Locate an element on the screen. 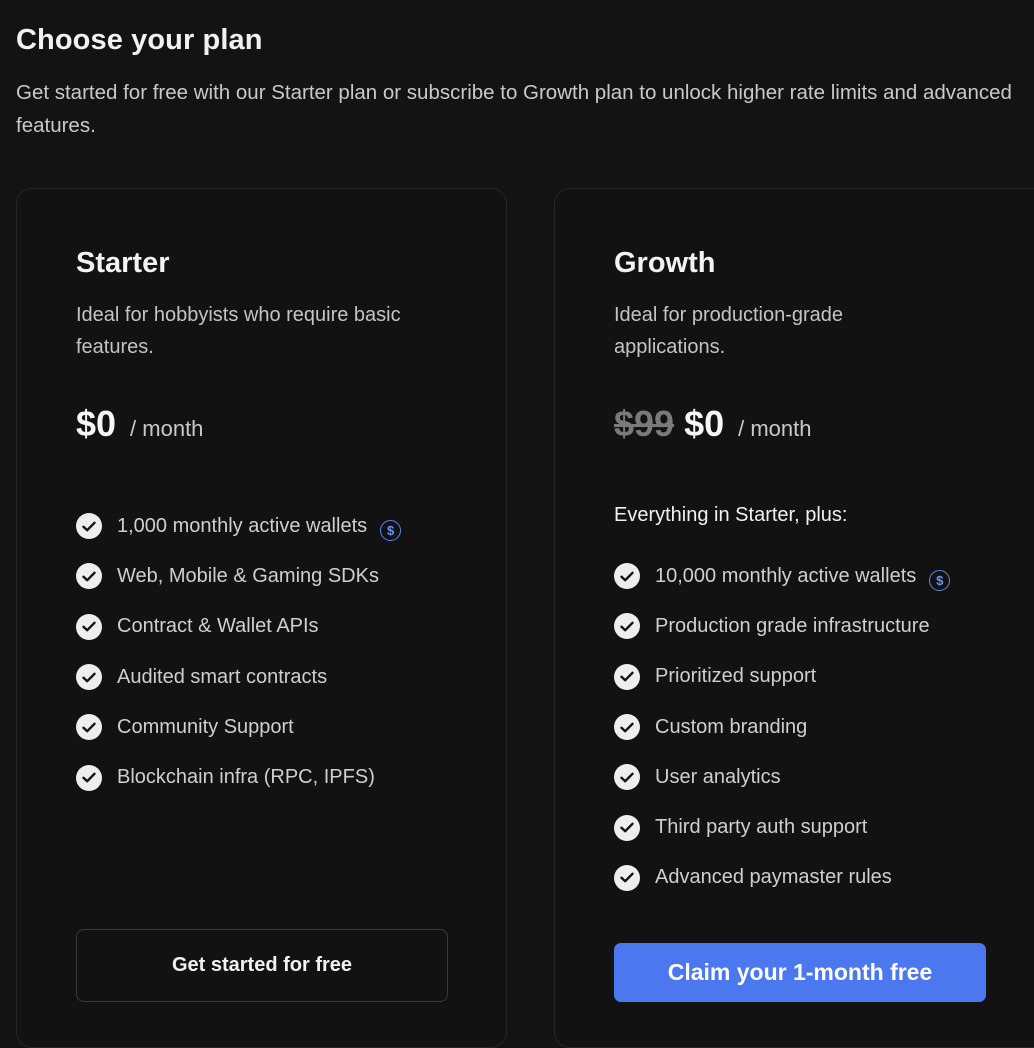  feature-label: Web, Mobile & Gaming SDKs is located at coordinates (248, 575).